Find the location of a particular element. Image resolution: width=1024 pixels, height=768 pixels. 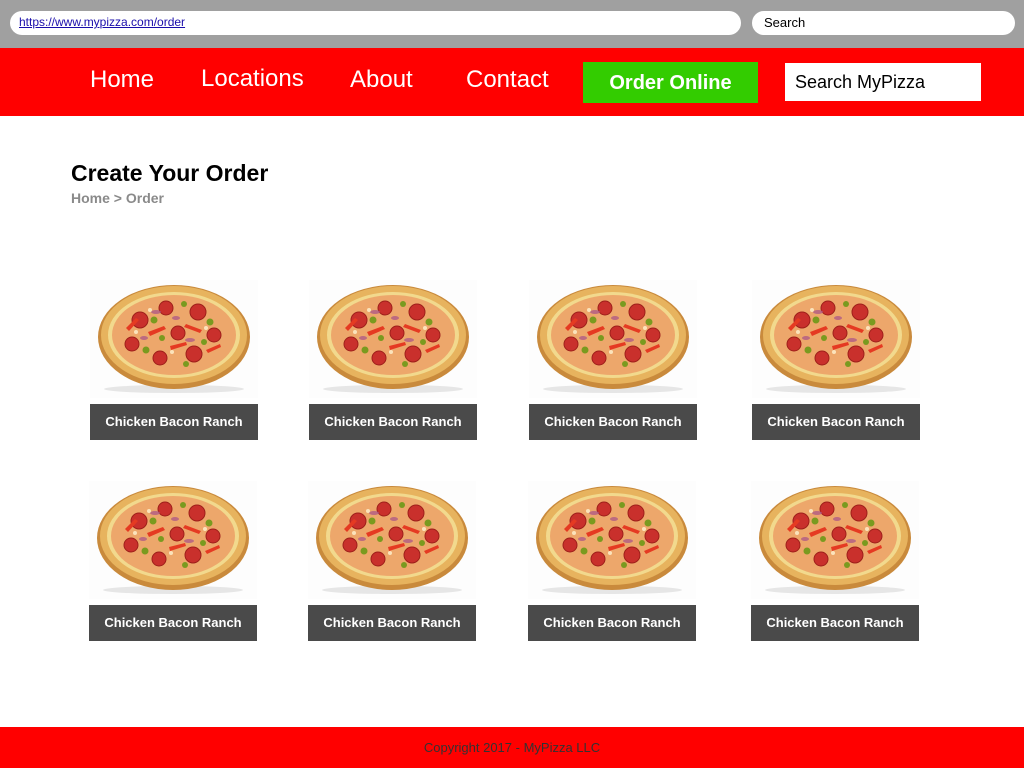

nav-contact-link: Contact is located at coordinates (507, 80).